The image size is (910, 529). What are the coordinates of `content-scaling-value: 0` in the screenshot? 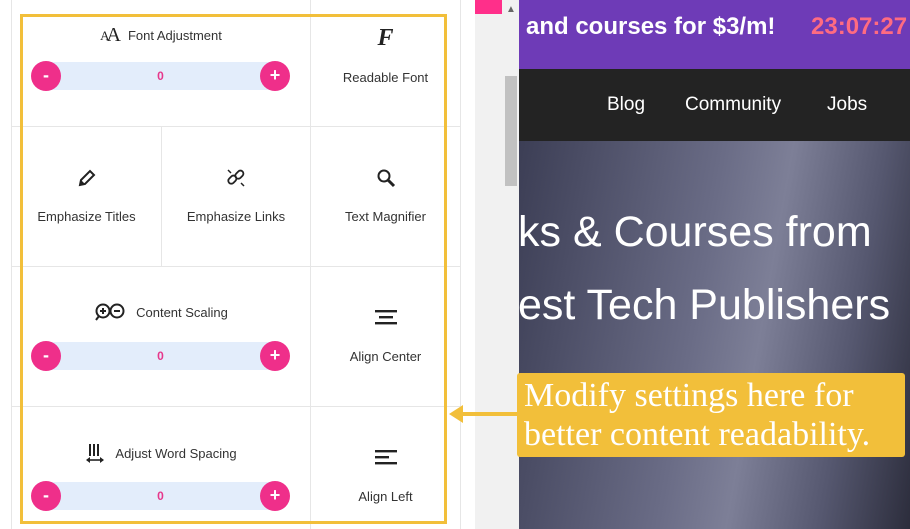 It's located at (160, 356).